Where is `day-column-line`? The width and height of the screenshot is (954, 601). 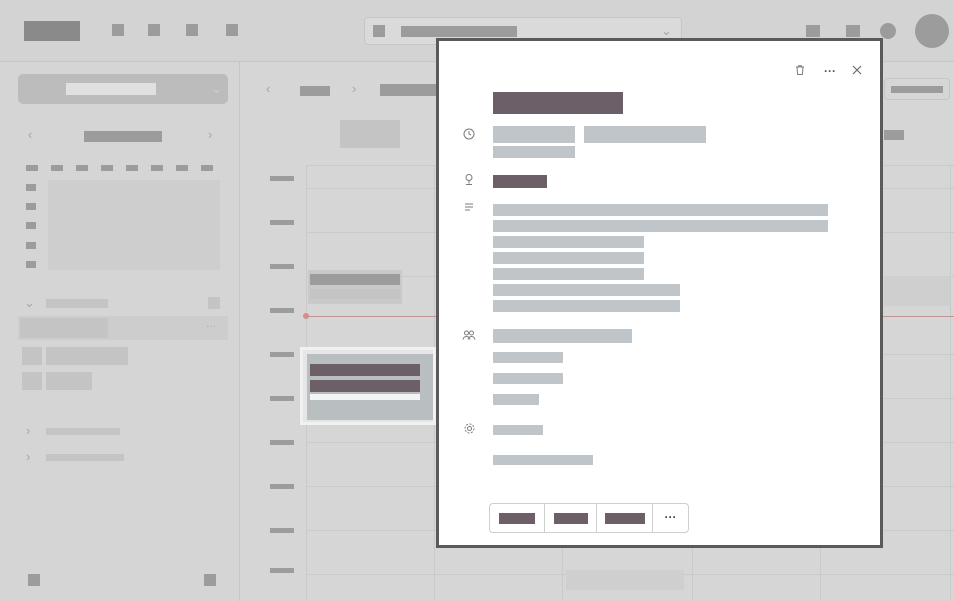 day-column-line is located at coordinates (950, 383).